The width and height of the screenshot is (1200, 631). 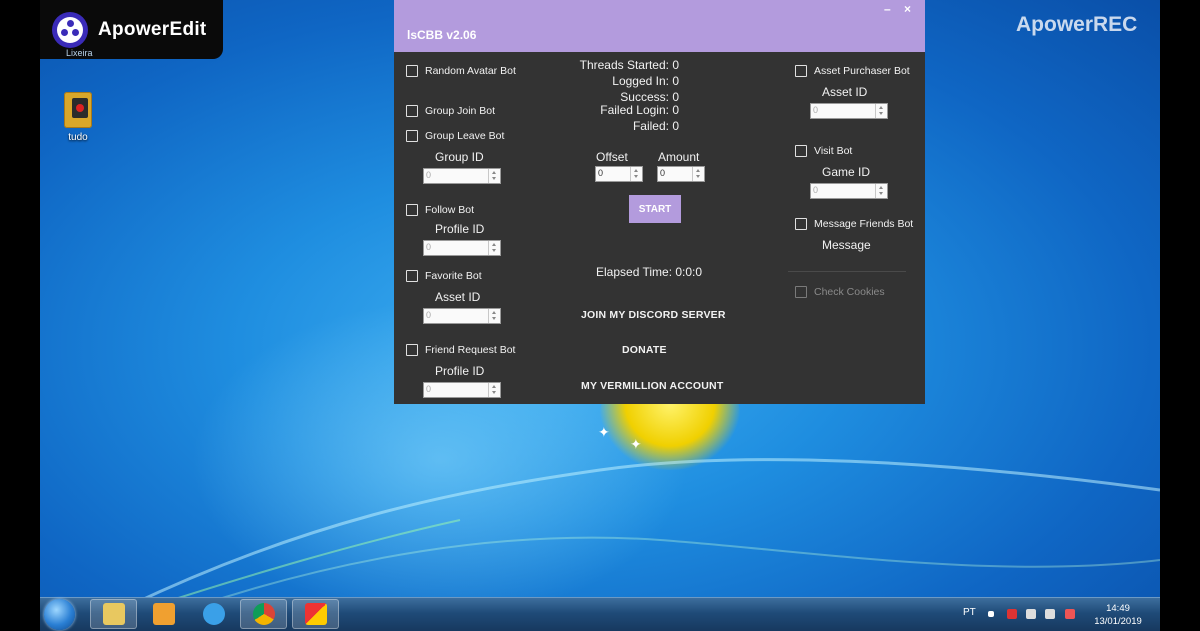 What do you see at coordinates (816, 190) in the screenshot?
I see `game-id-value: 0` at bounding box center [816, 190].